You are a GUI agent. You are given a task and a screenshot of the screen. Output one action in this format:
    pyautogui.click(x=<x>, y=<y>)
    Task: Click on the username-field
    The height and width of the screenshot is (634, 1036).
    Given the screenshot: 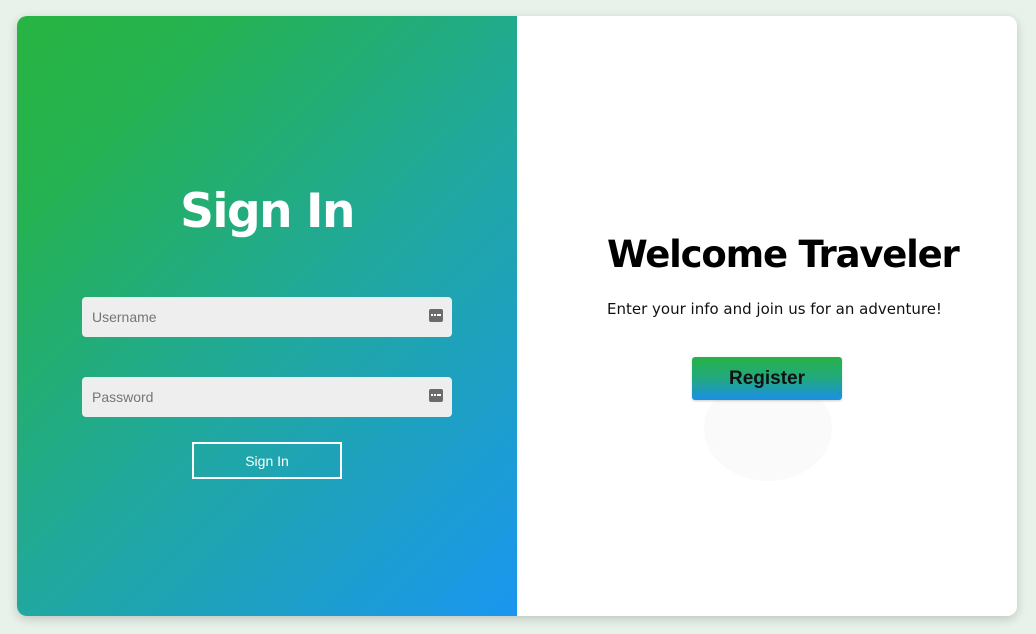 What is the action you would take?
    pyautogui.click(x=267, y=317)
    